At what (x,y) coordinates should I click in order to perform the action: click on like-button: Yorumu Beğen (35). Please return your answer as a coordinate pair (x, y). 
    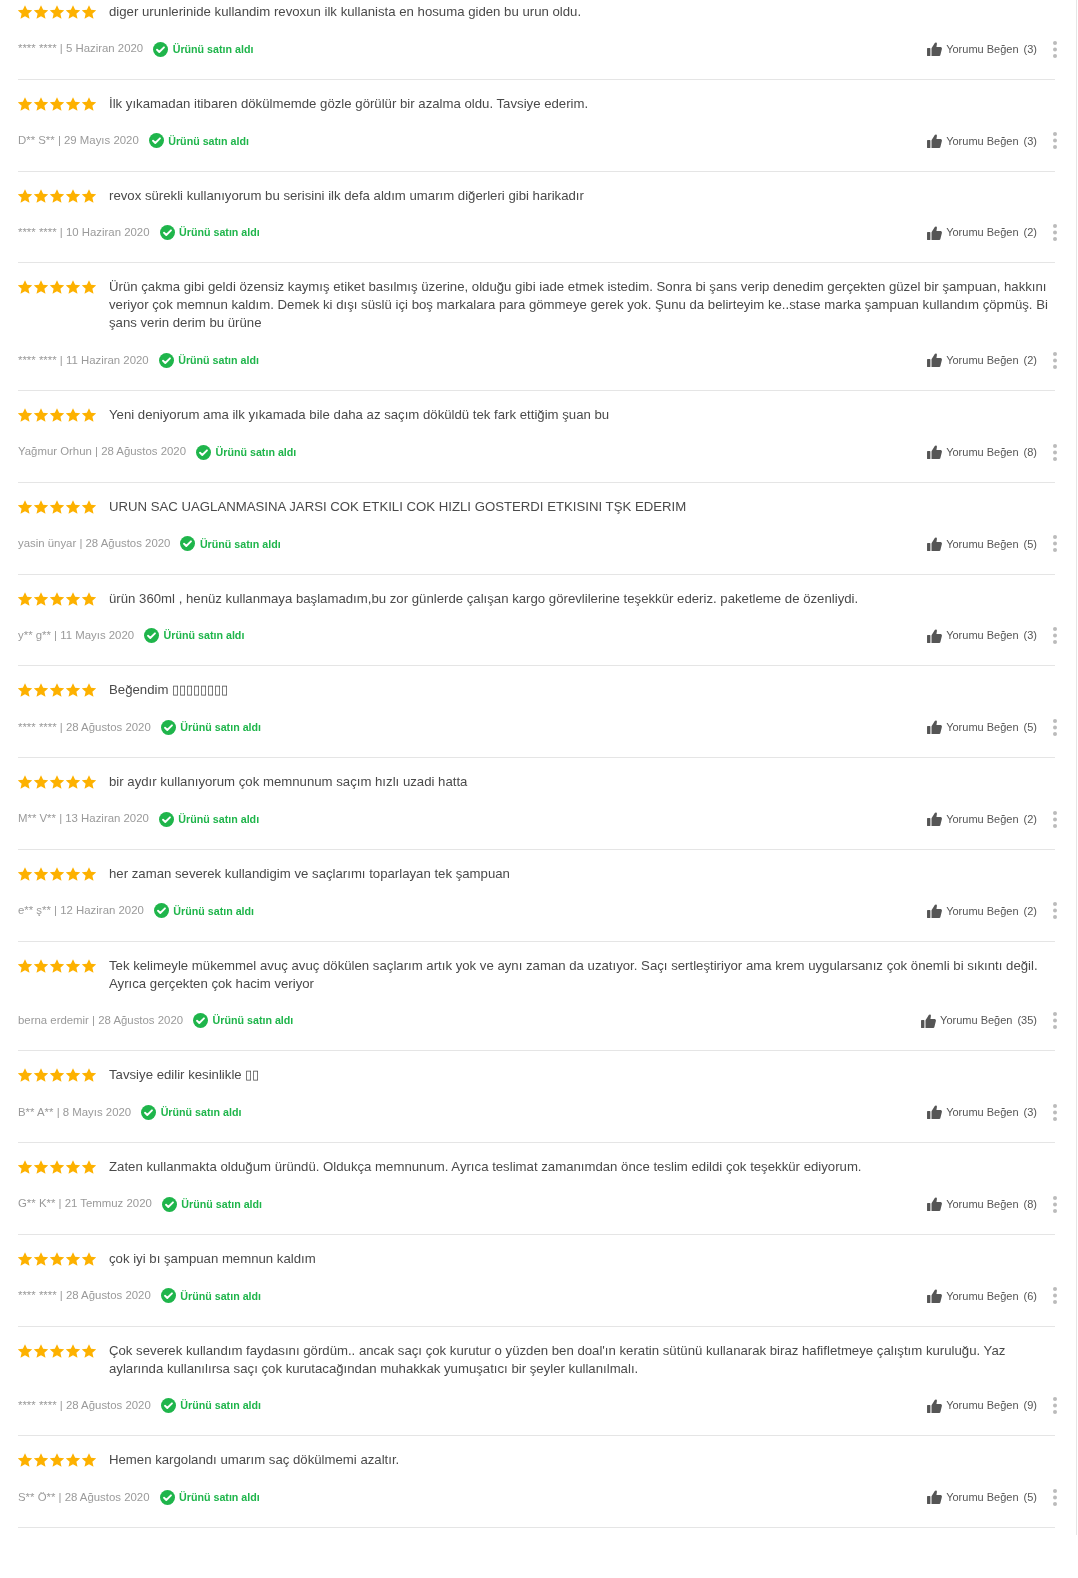
    Looking at the image, I should click on (979, 1020).